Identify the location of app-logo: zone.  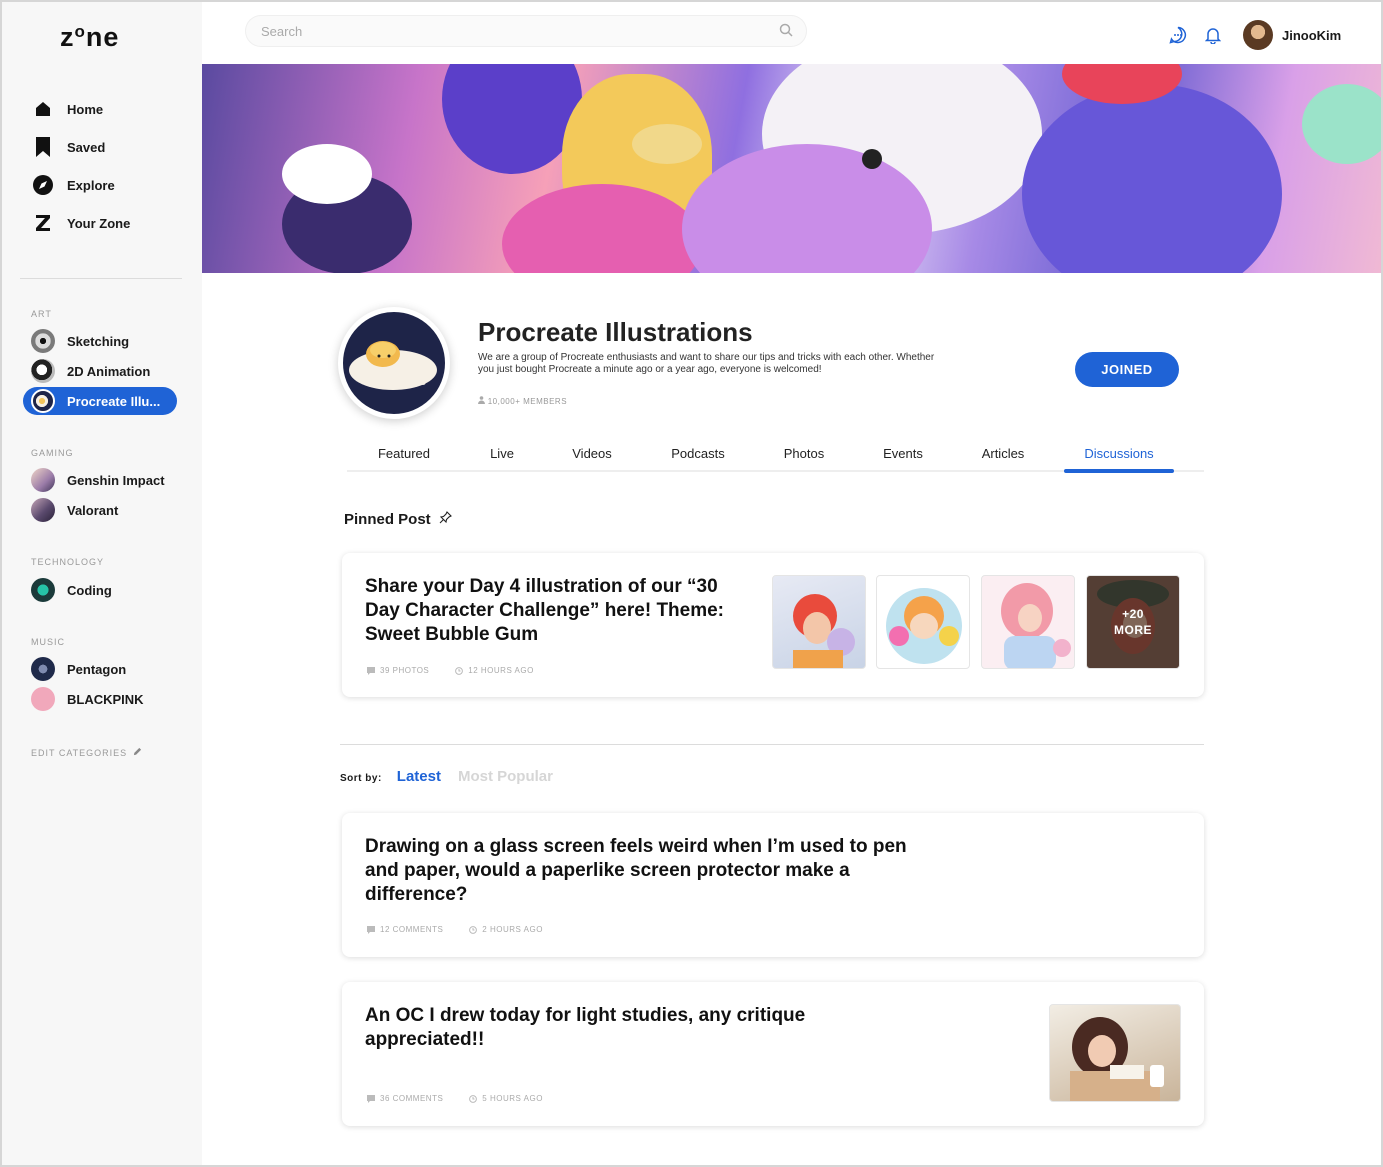
(89, 37).